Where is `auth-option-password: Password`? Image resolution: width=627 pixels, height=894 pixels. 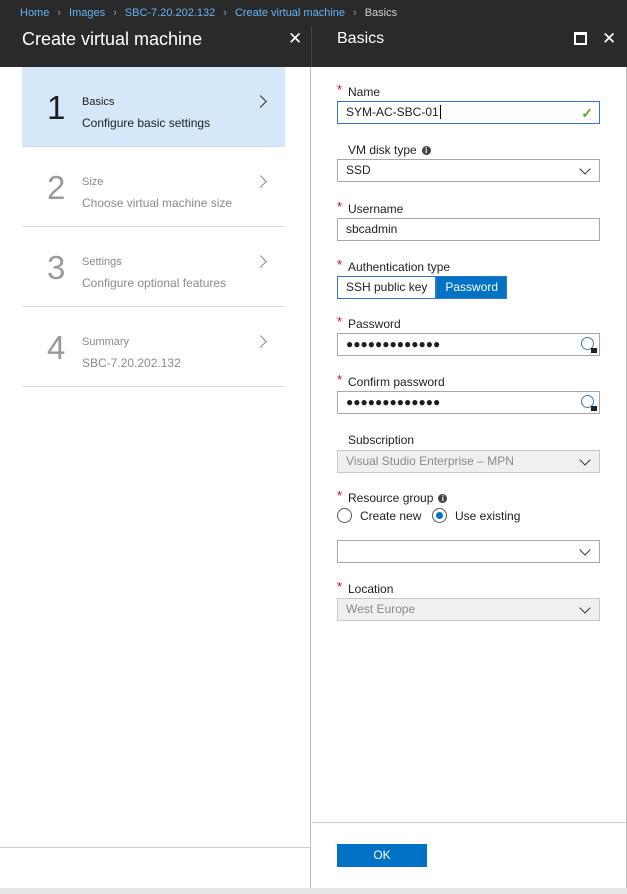
auth-option-password: Password is located at coordinates (472, 287).